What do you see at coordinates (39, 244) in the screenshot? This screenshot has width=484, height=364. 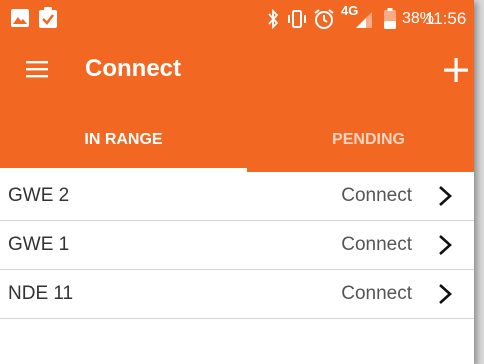 I see `device-name: GWE 1` at bounding box center [39, 244].